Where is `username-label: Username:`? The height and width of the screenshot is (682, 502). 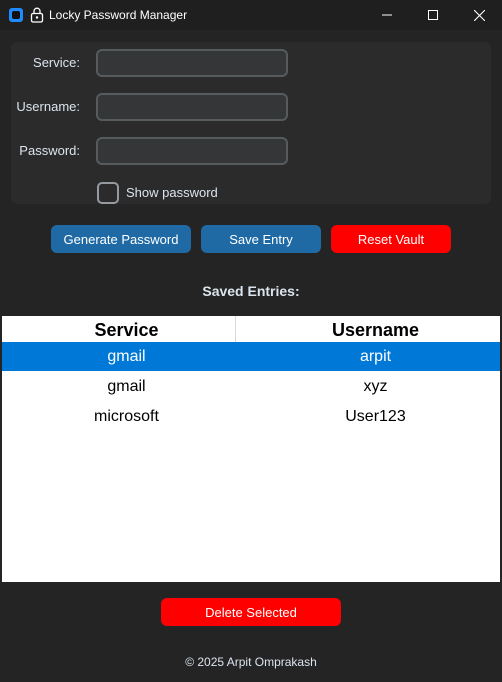
username-label: Username: is located at coordinates (48, 106).